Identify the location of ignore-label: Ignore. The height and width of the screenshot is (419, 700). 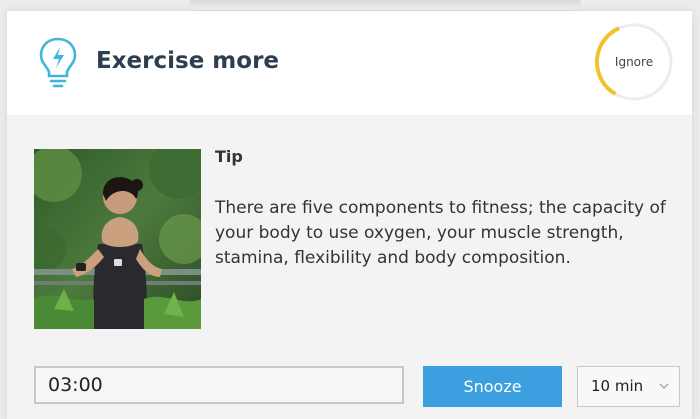
(634, 62).